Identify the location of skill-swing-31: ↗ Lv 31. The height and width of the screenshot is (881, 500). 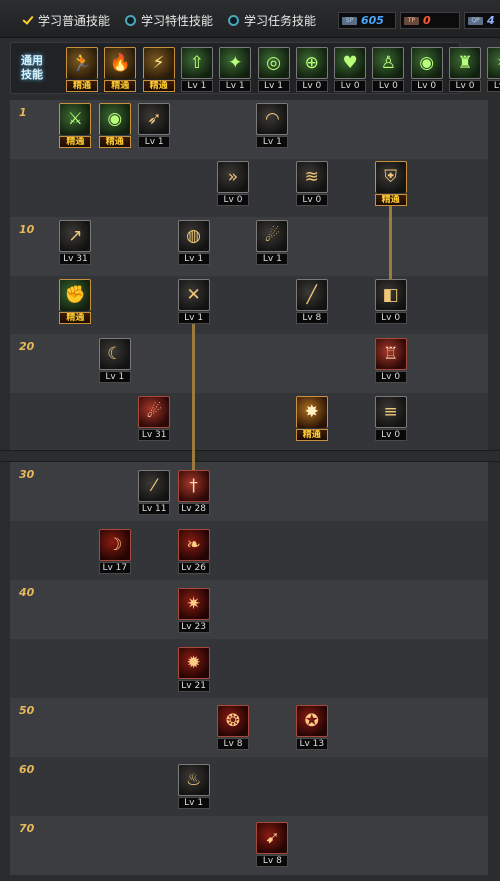
(75, 242).